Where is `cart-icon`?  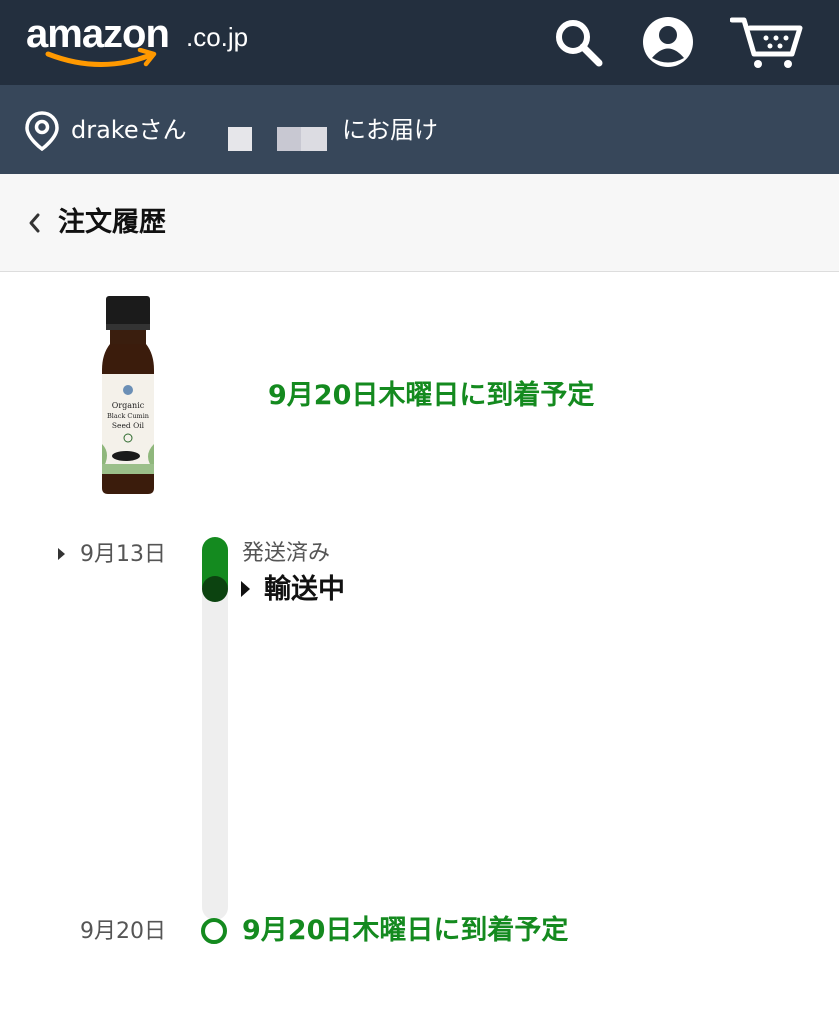
cart-icon is located at coordinates (767, 42).